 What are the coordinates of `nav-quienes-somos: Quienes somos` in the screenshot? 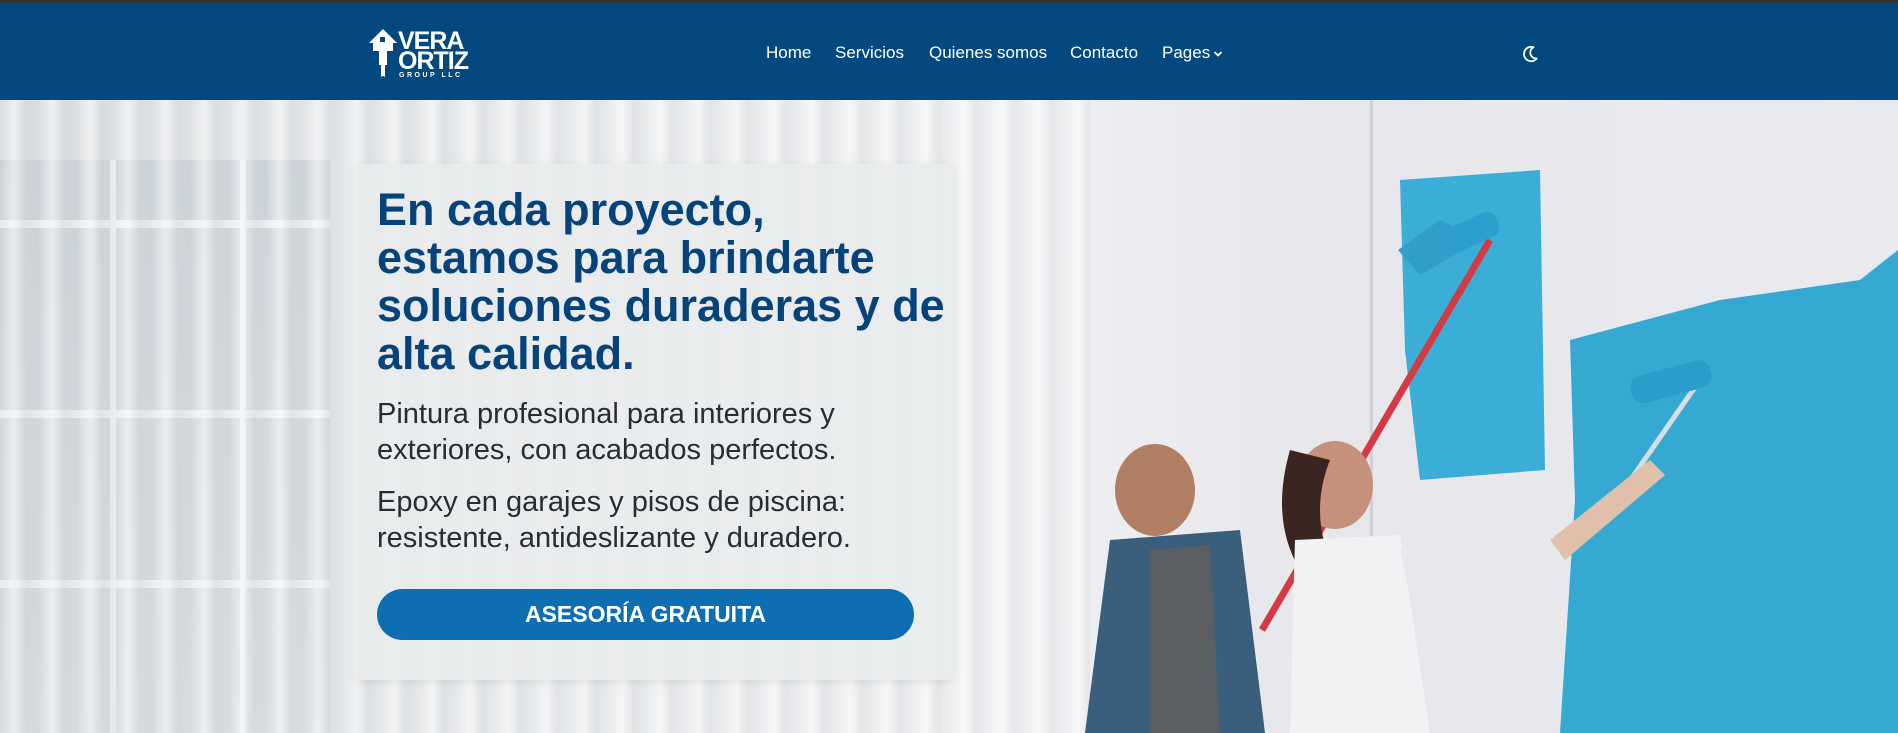 It's located at (988, 53).